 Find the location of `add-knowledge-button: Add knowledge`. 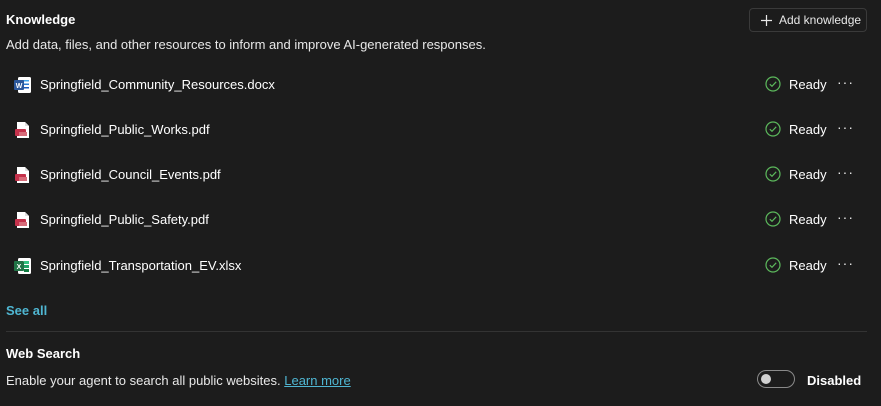

add-knowledge-button: Add knowledge is located at coordinates (808, 20).